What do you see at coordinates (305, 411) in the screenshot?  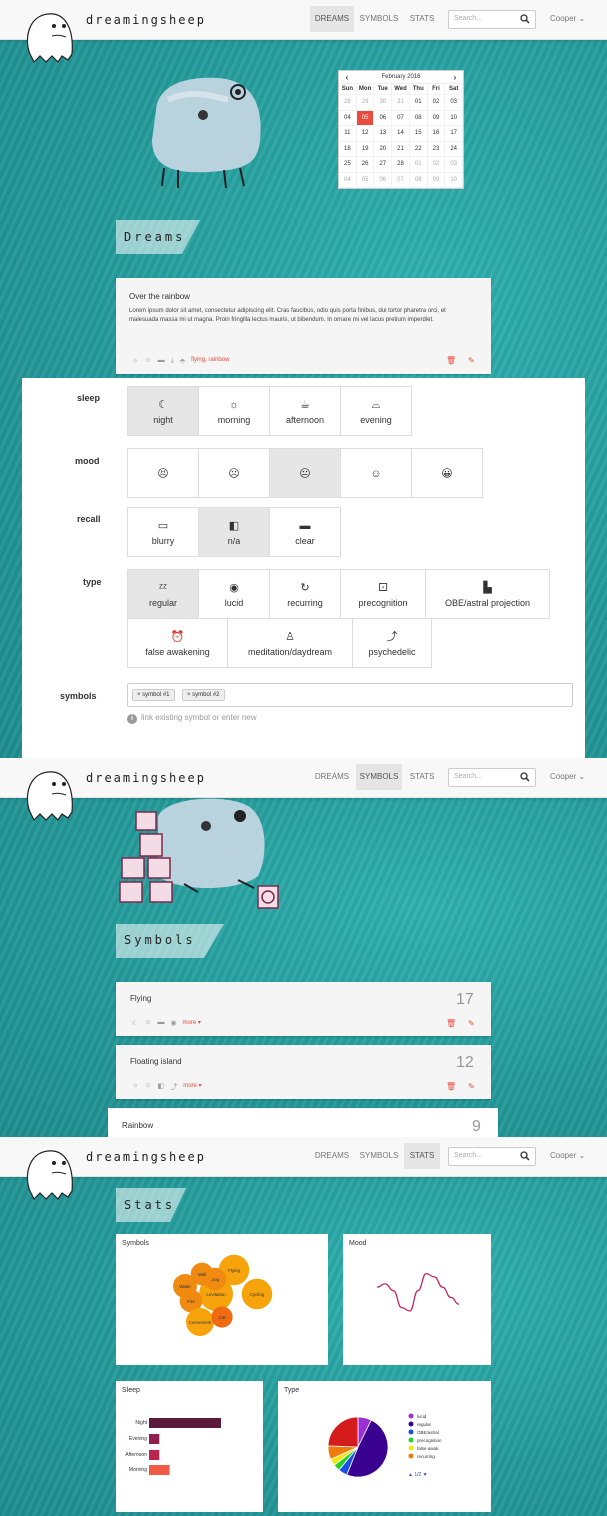 I see `sleep-option: ☕ afternoon` at bounding box center [305, 411].